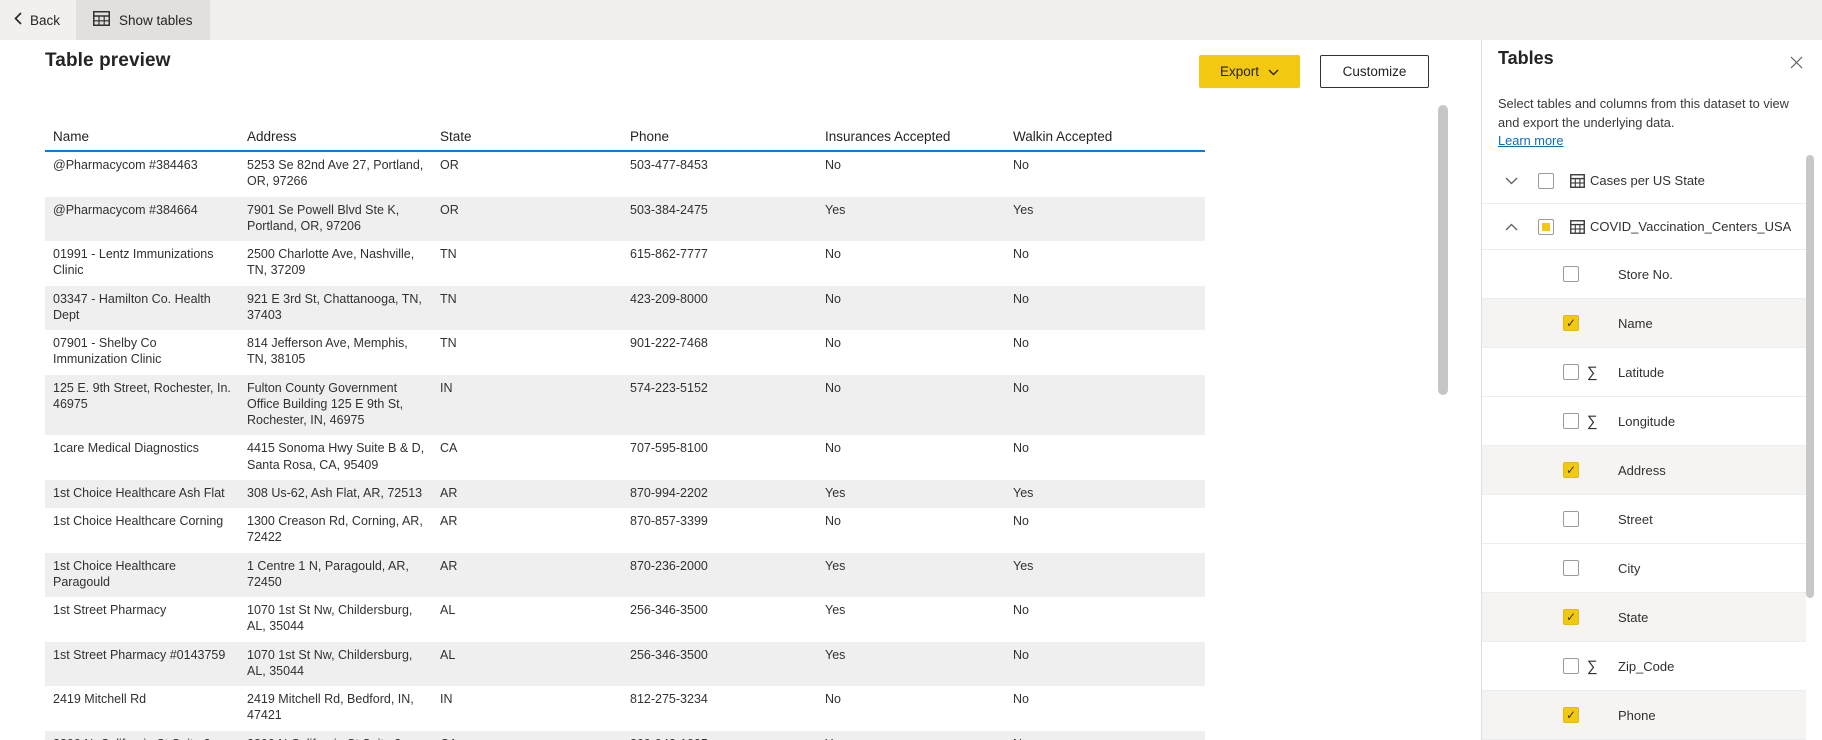 The width and height of the screenshot is (1822, 740). I want to click on panel-scrollbar, so click(1810, 370).